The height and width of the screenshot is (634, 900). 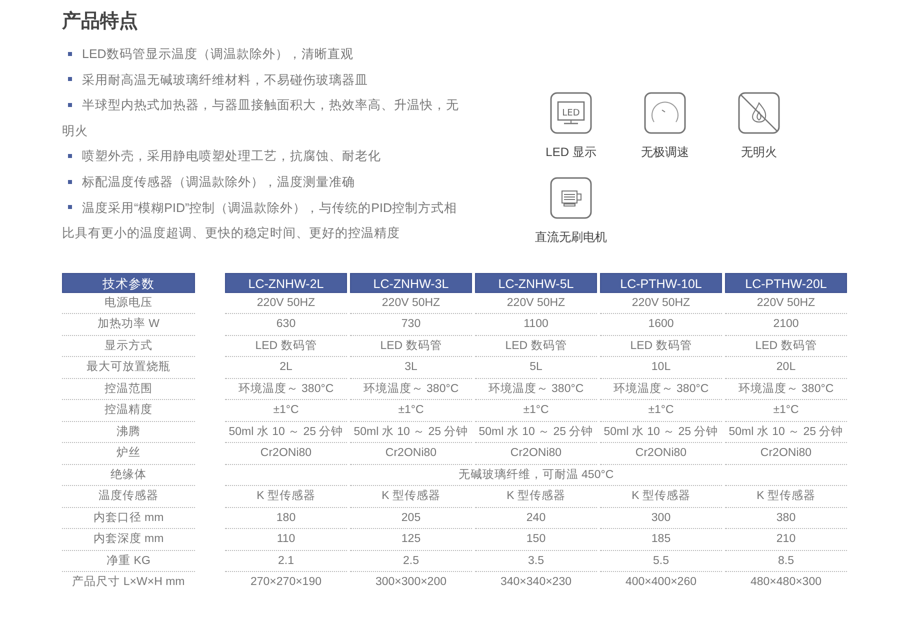 I want to click on row-label: 内套深度 mm, so click(x=128, y=540).